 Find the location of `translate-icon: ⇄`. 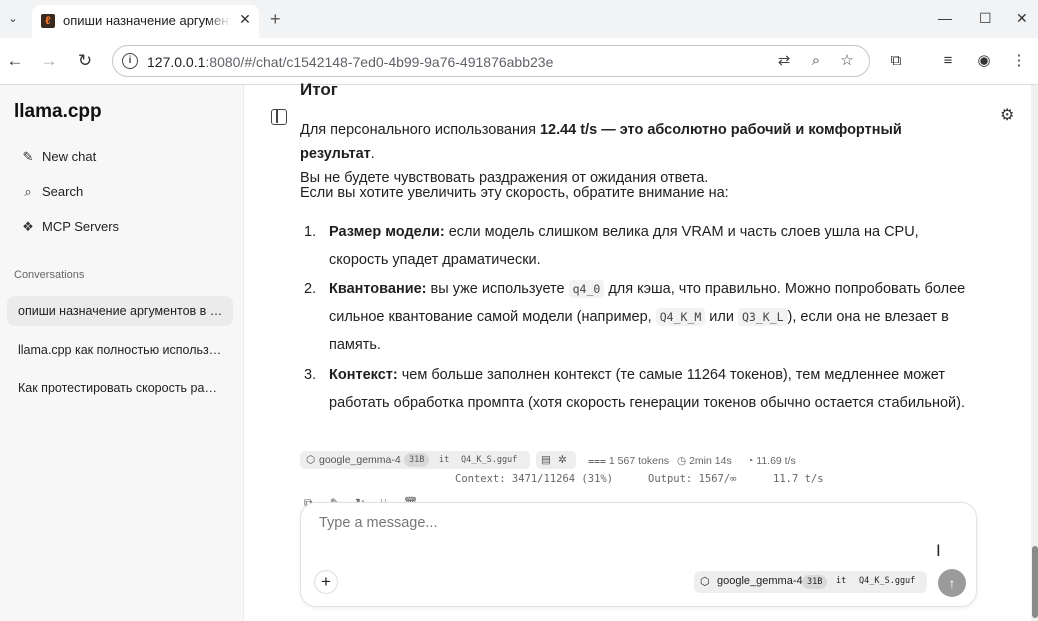

translate-icon: ⇄ is located at coordinates (784, 61).